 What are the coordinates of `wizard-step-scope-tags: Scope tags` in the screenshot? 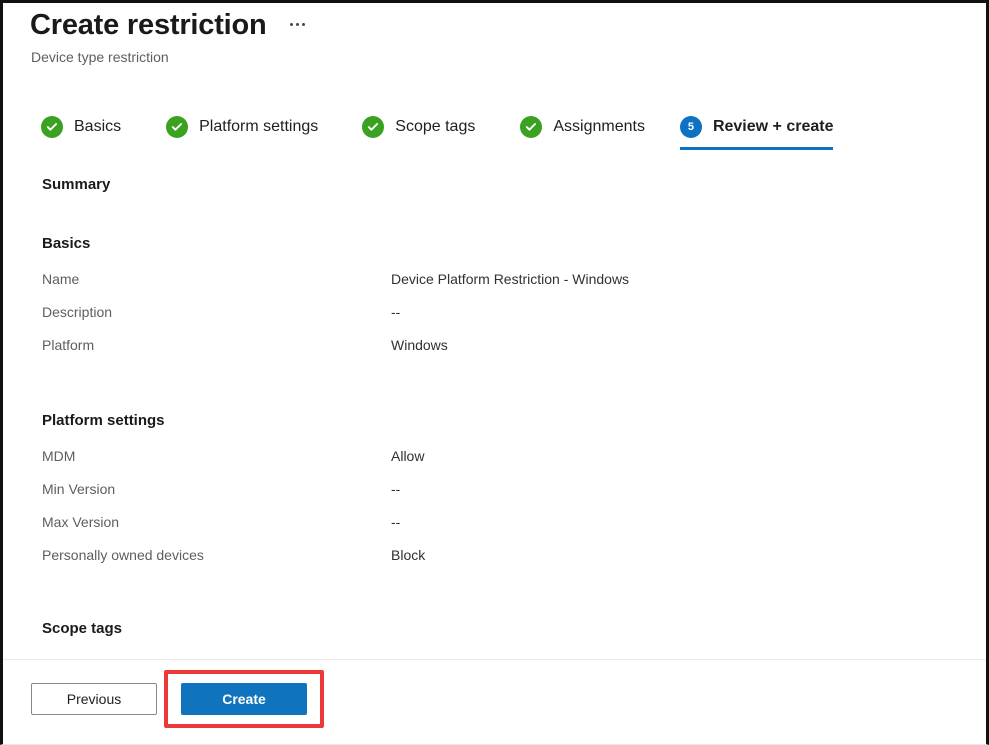 It's located at (418, 133).